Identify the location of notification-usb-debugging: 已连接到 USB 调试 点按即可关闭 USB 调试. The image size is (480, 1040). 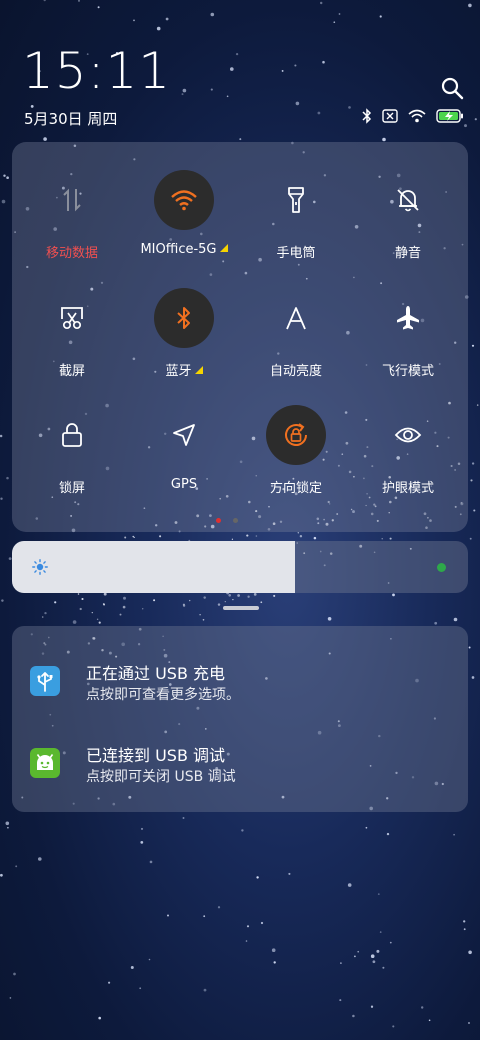
(240, 768).